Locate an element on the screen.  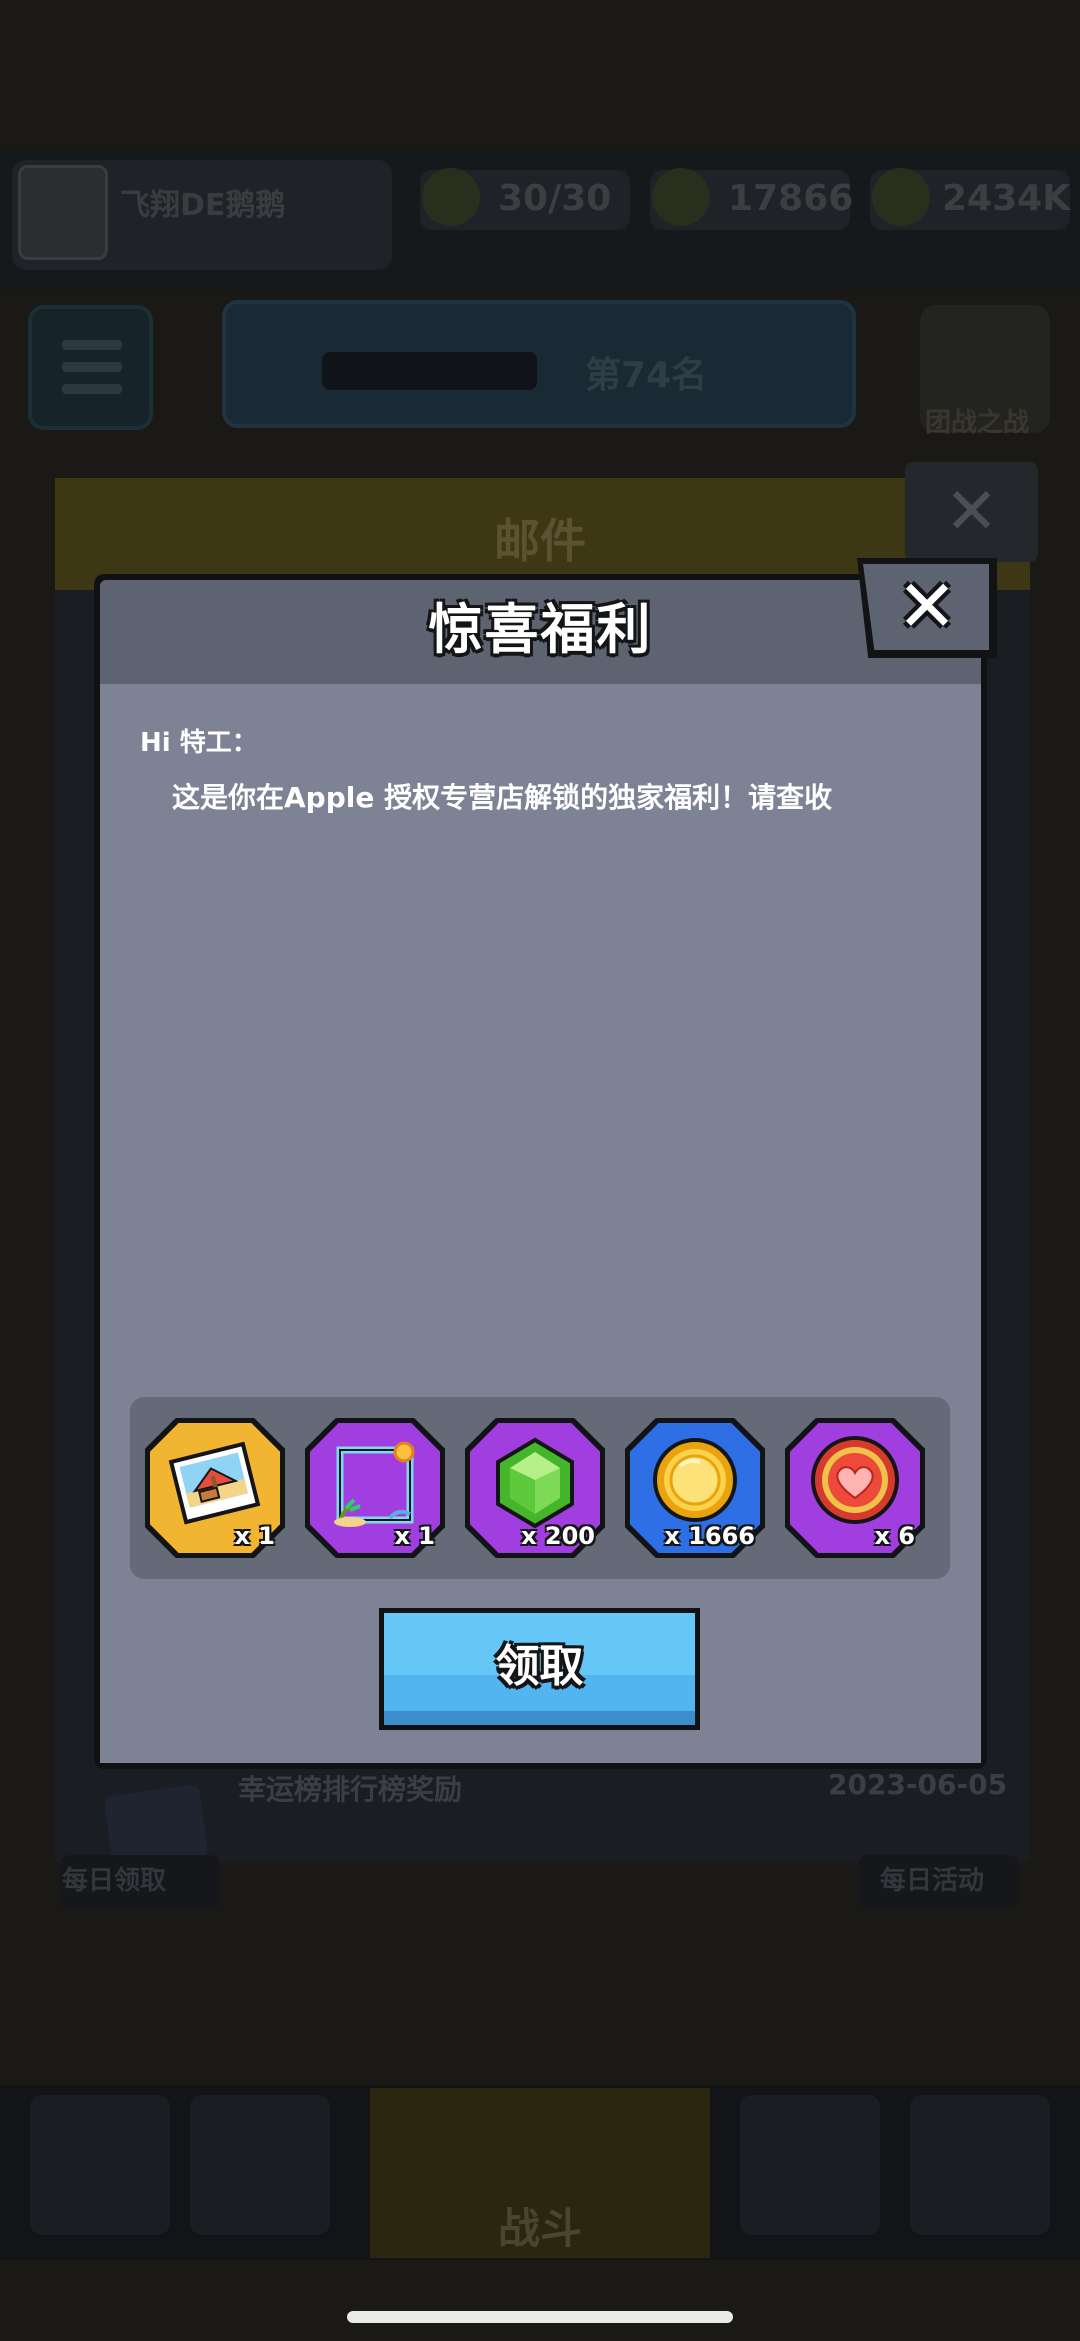
reward-qty: x 200 is located at coordinates (558, 1536).